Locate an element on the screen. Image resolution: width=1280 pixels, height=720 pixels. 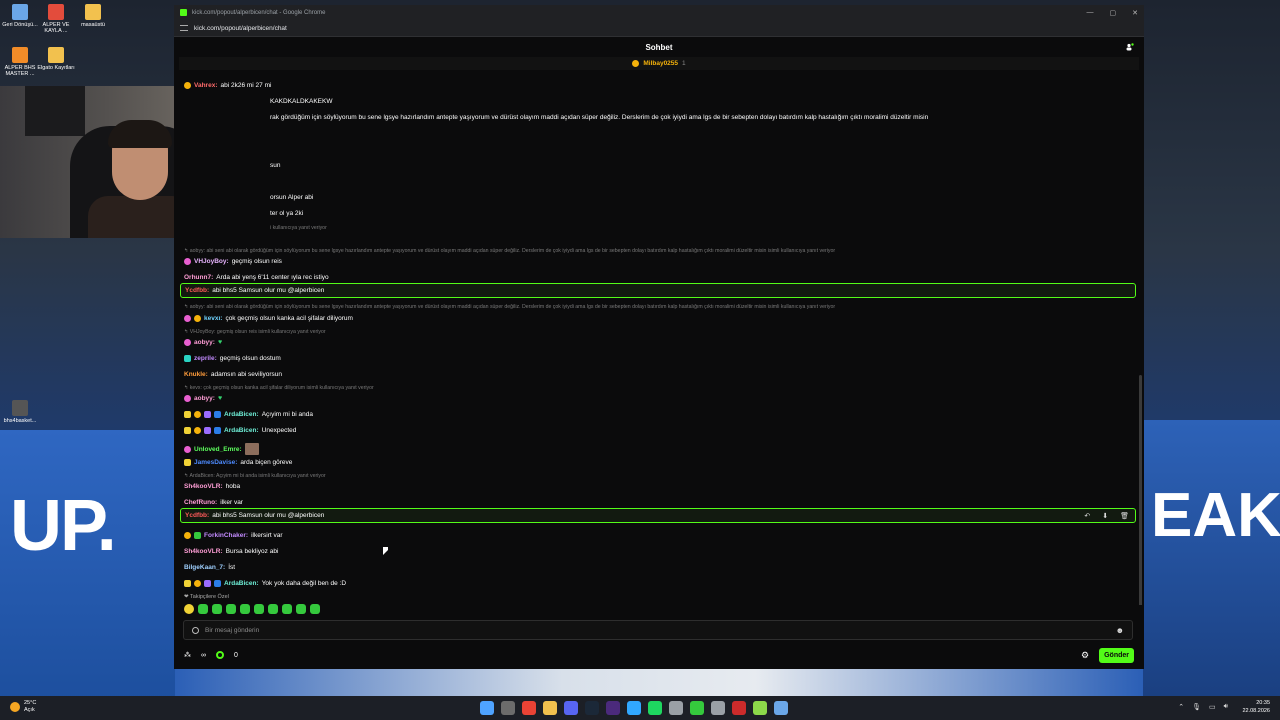
wallpaper-bottom is located at coordinates (659, 682).